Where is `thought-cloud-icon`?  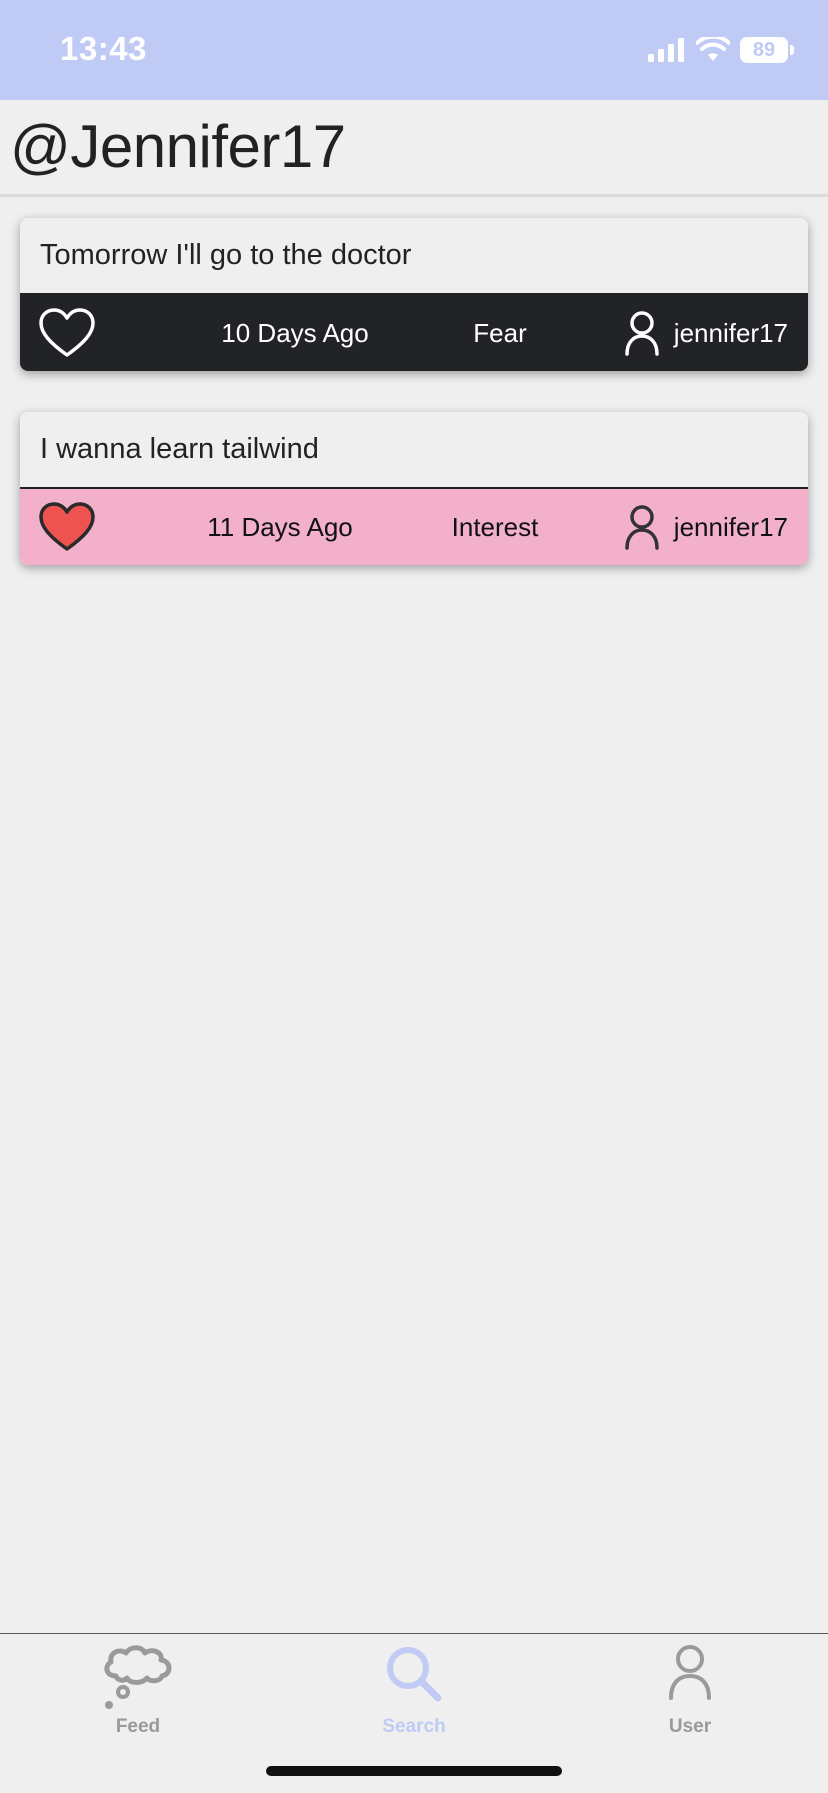
thought-cloud-icon is located at coordinates (138, 1677).